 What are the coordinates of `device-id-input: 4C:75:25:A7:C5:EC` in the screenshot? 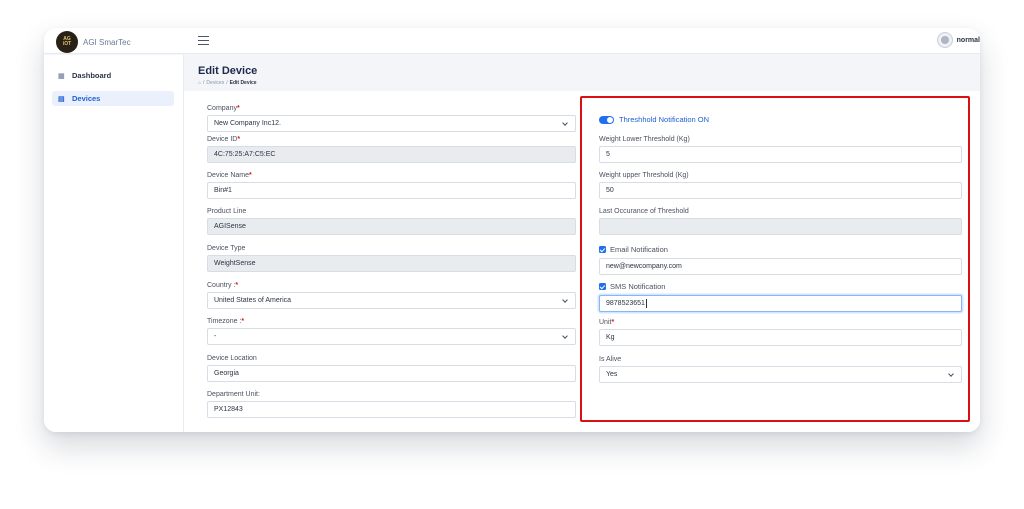 It's located at (391, 154).